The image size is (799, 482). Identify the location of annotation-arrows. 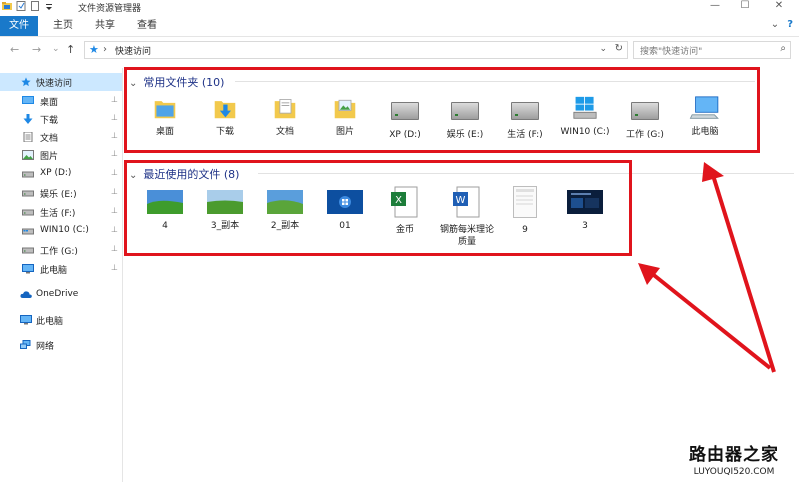
(707, 267).